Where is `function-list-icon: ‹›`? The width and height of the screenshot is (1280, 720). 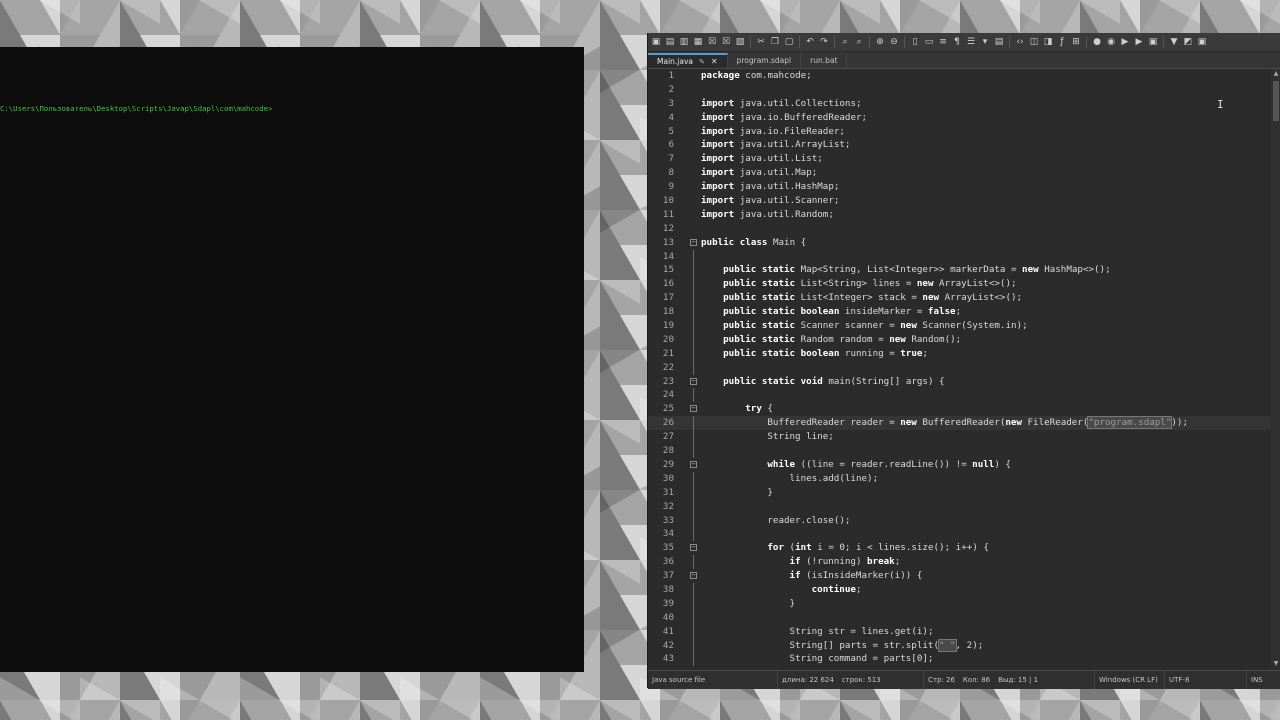
function-list-icon: ‹› is located at coordinates (1020, 42).